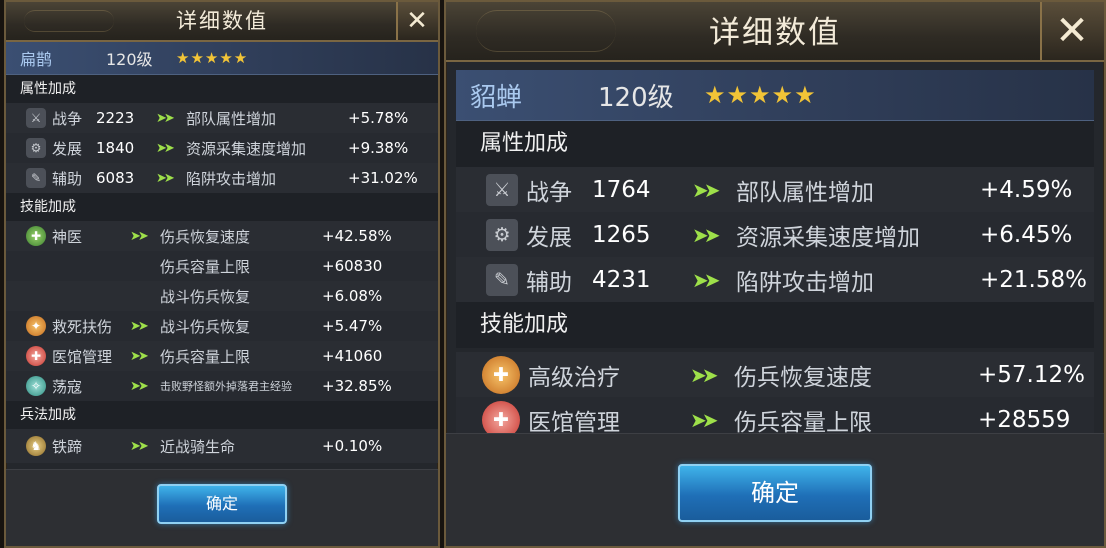 Image resolution: width=1106 pixels, height=548 pixels. What do you see at coordinates (67, 386) in the screenshot?
I see `skill-name: 荡寇` at bounding box center [67, 386].